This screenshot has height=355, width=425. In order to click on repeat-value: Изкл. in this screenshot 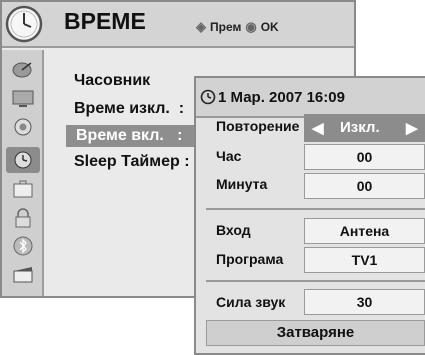, I will do `click(360, 127)`.